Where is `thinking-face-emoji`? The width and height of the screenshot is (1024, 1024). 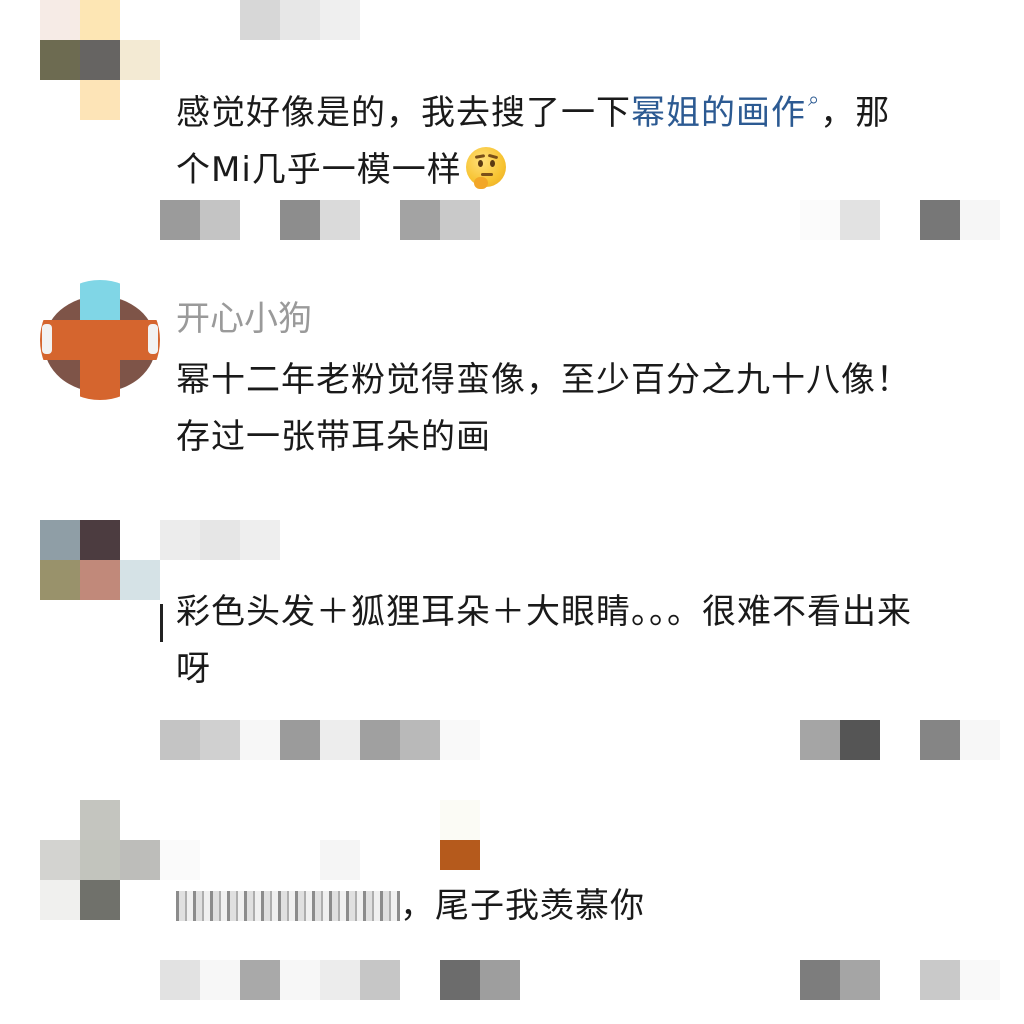
thinking-face-emoji is located at coordinates (485, 168).